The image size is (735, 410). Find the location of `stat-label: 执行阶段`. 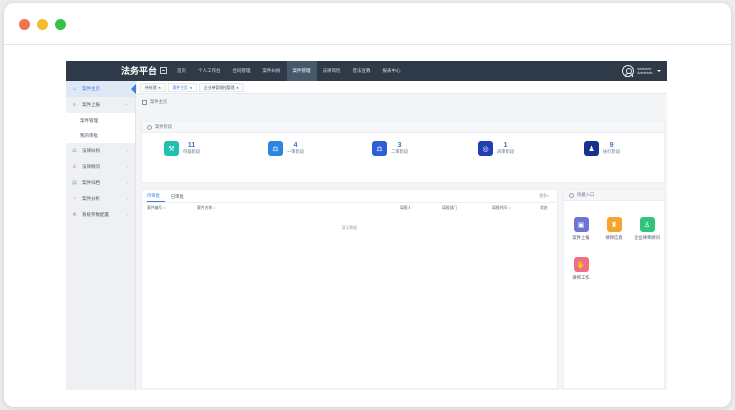

stat-label: 执行阶段 is located at coordinates (612, 151).